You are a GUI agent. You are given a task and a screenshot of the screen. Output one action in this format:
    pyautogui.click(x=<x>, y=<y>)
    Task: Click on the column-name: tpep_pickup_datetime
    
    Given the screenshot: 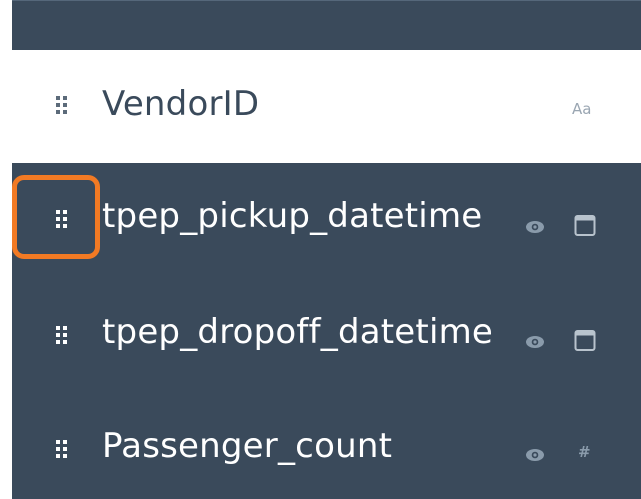 What is the action you would take?
    pyautogui.click(x=292, y=216)
    